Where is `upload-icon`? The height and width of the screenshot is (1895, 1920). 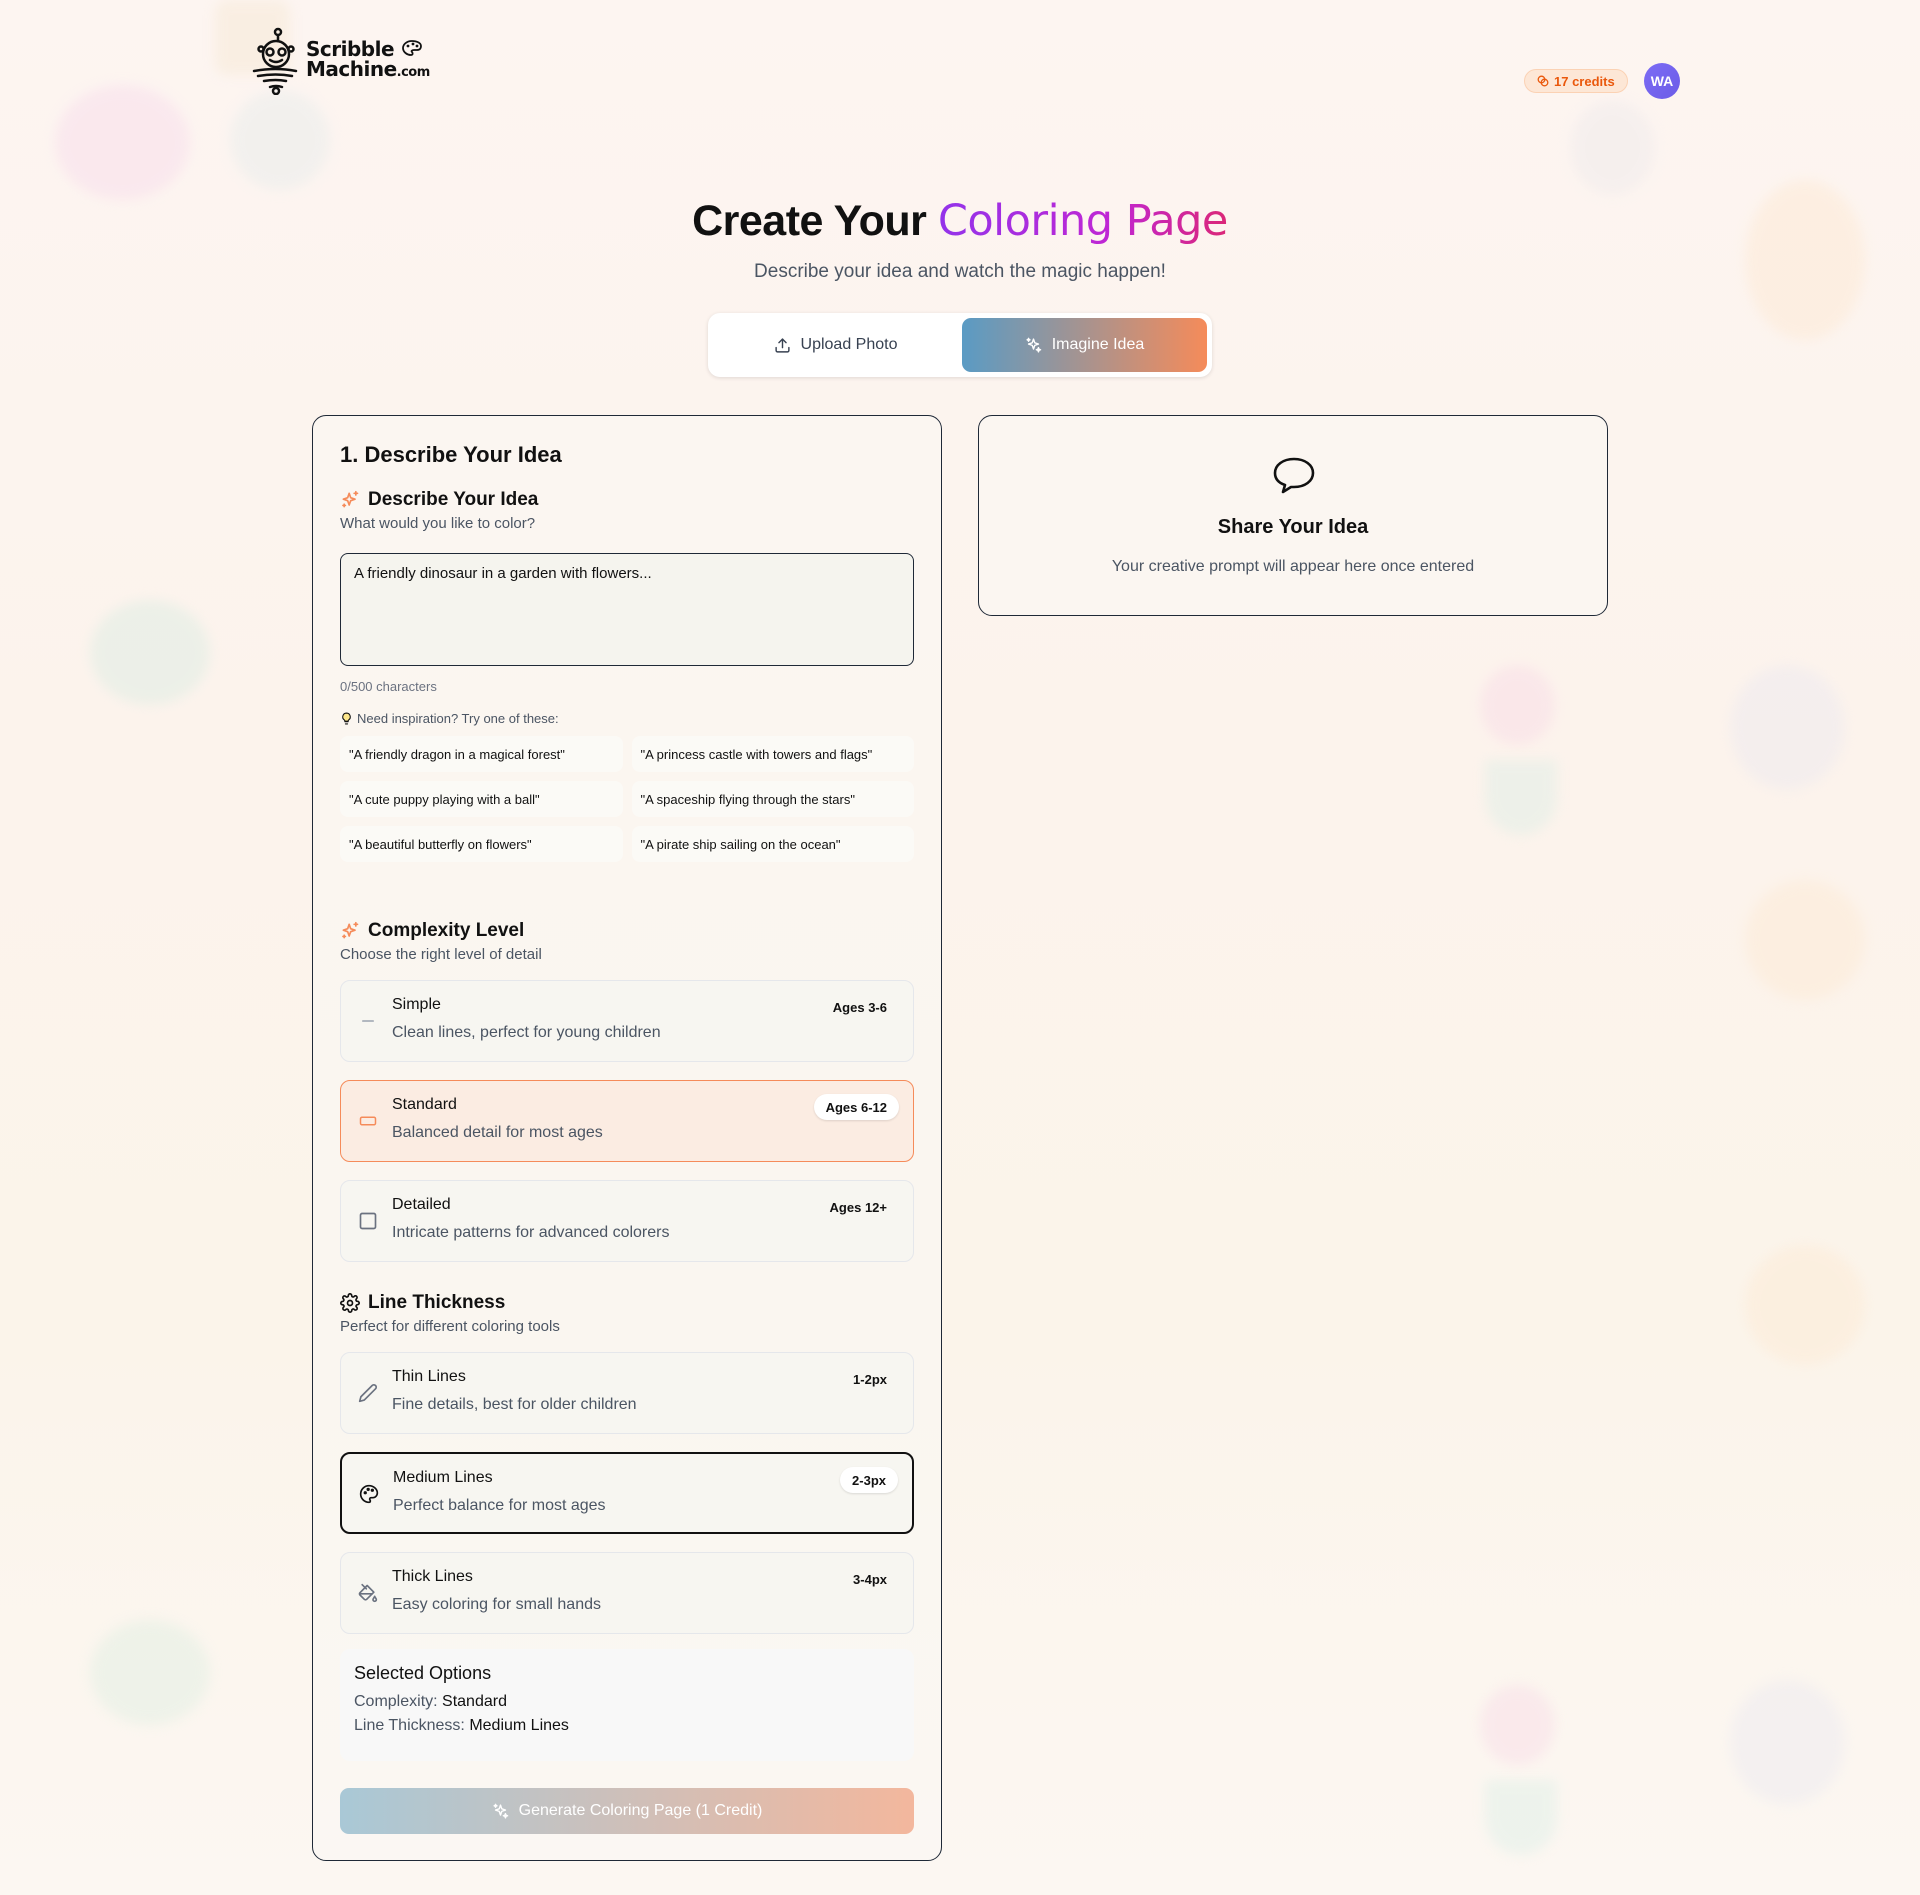
upload-icon is located at coordinates (782, 345).